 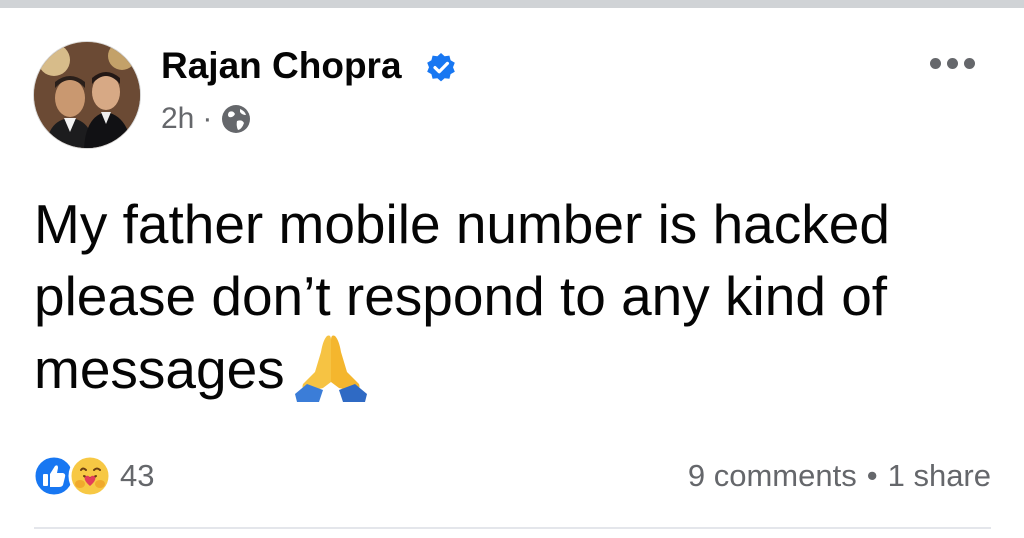 I want to click on reactions-summary: 43, so click(x=93, y=476).